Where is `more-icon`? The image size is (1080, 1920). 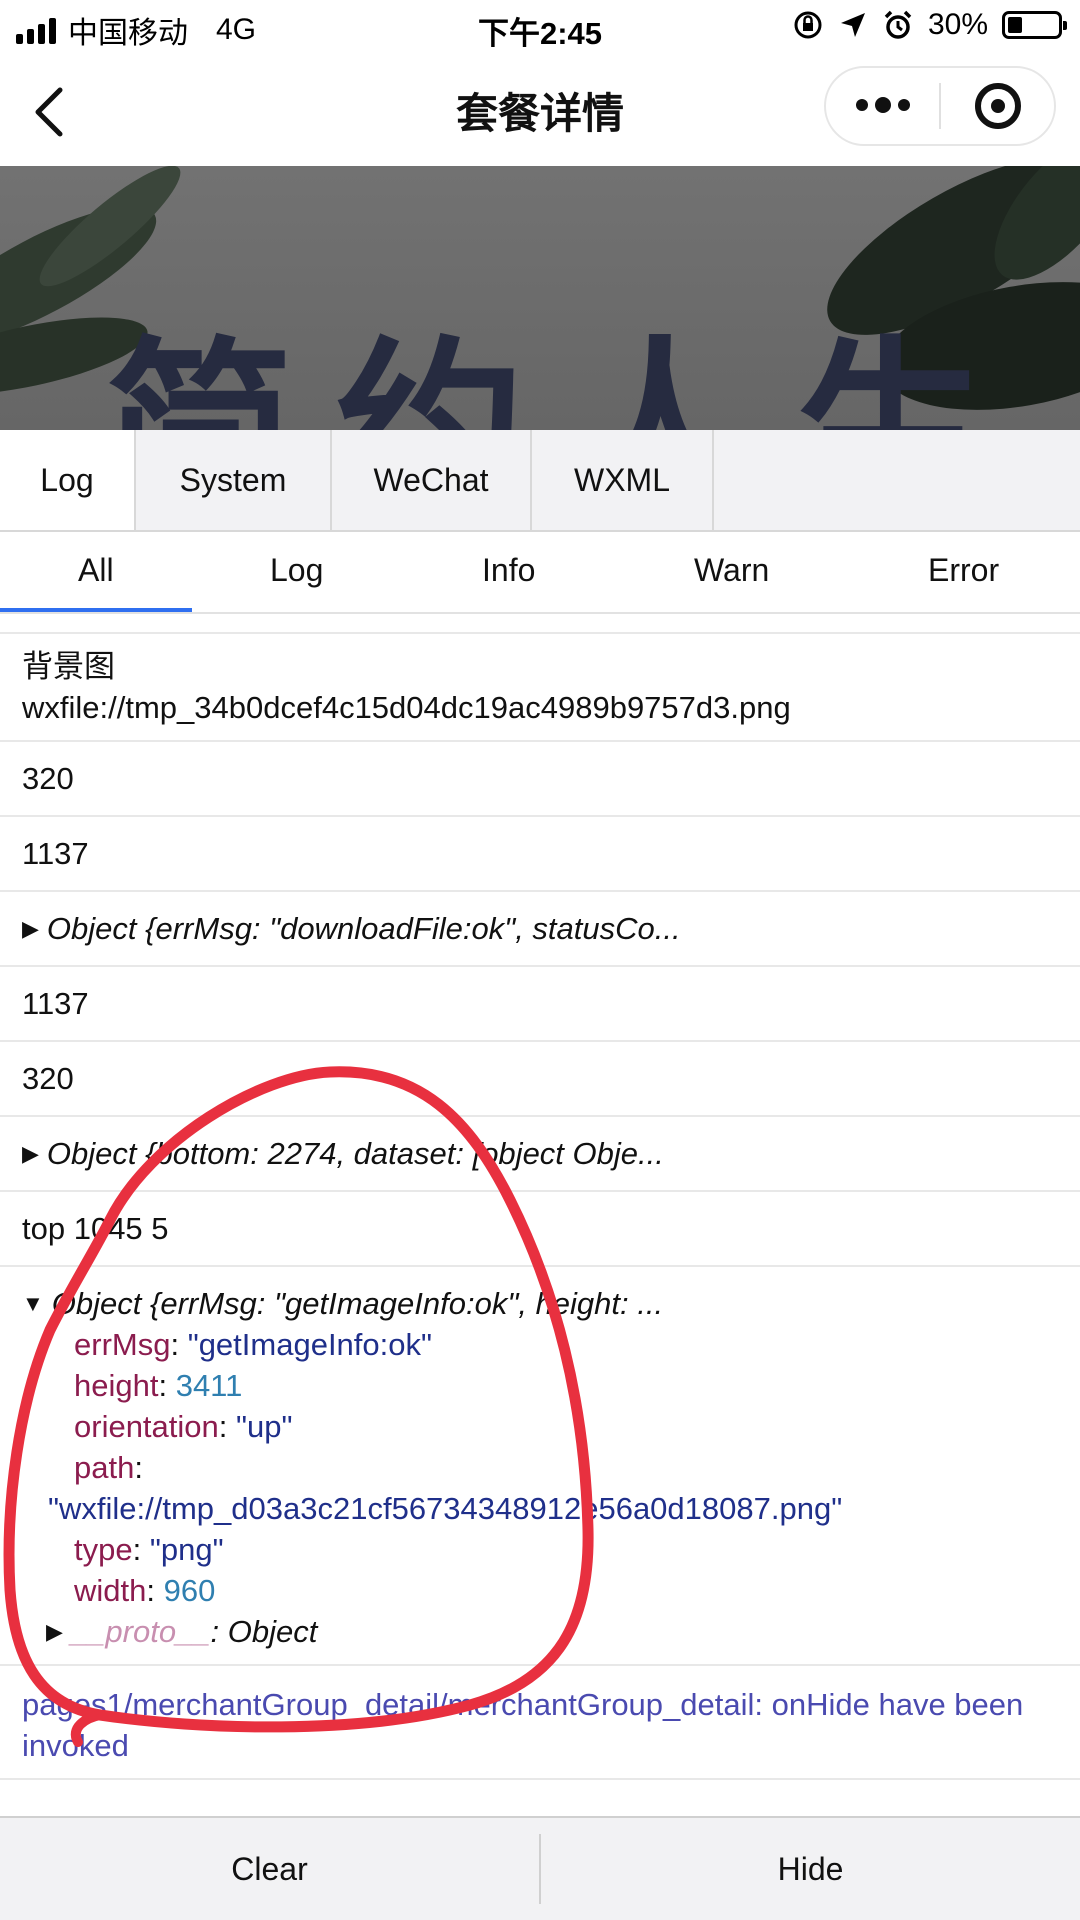
more-icon is located at coordinates (882, 105).